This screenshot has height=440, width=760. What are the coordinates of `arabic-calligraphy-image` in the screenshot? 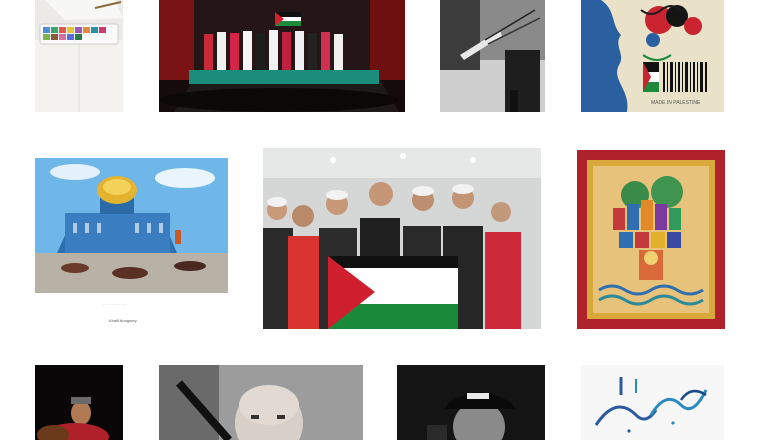 It's located at (652, 402).